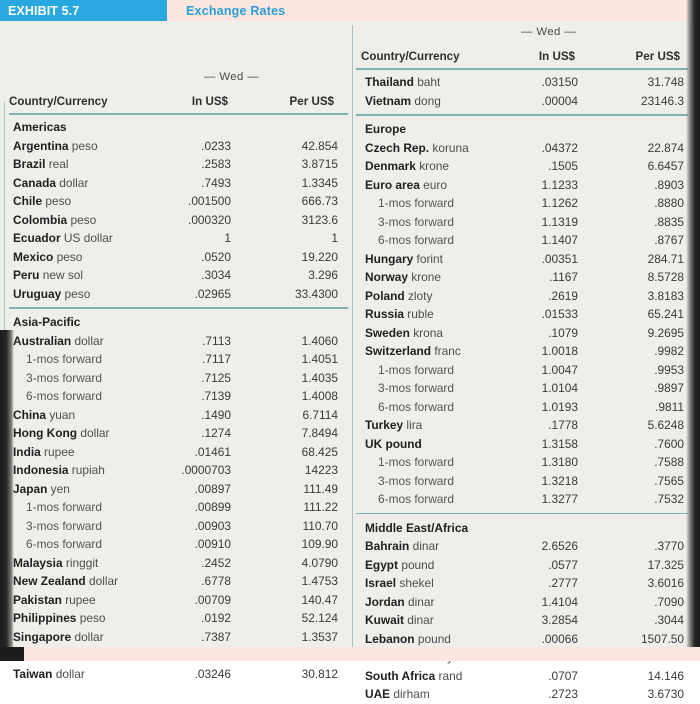  Describe the element at coordinates (522, 513) in the screenshot. I see `section-divider` at that location.